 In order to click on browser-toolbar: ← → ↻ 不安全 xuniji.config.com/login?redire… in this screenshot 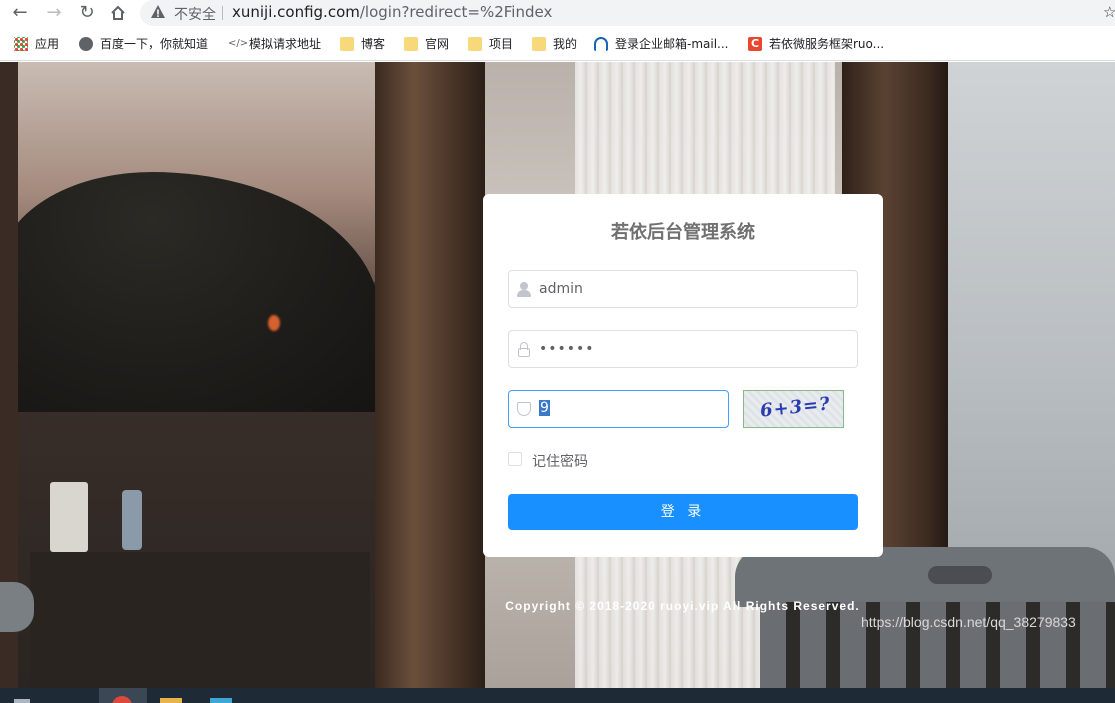, I will do `click(557, 14)`.